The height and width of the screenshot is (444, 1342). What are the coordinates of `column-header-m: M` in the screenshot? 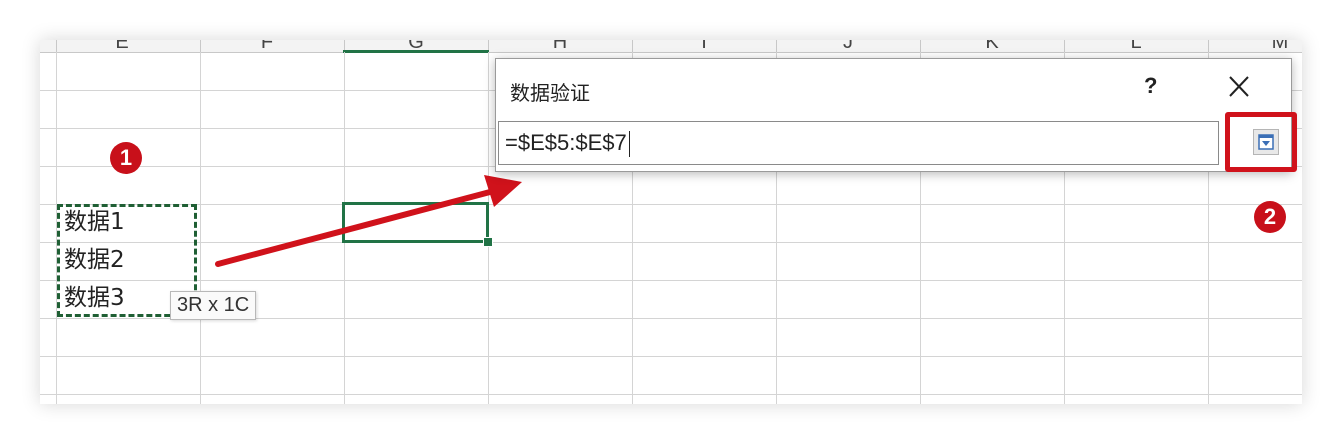 It's located at (1280, 46).